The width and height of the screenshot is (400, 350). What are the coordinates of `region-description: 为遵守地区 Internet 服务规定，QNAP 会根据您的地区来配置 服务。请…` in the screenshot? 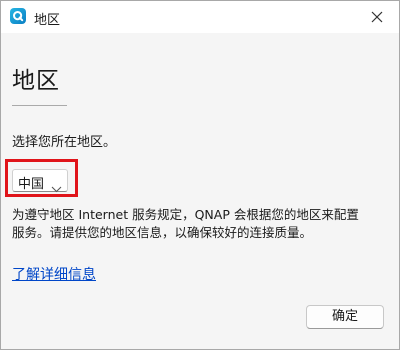 It's located at (202, 224).